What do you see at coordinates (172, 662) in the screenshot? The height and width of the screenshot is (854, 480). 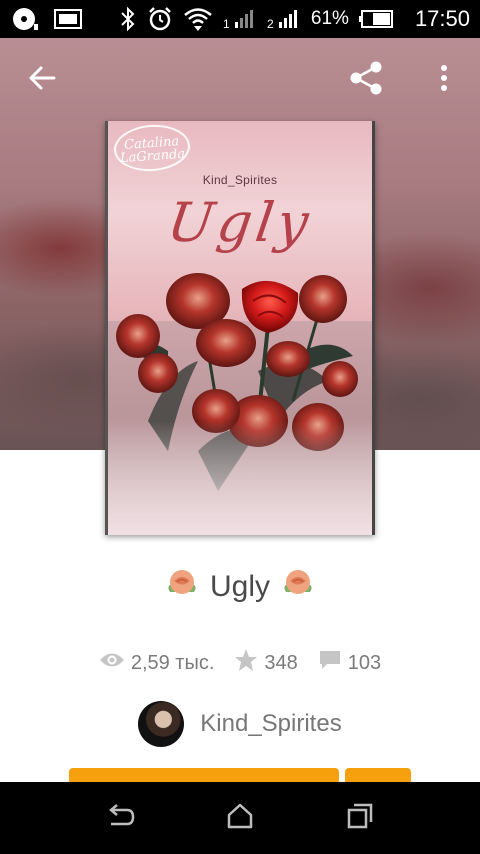 I see `reads-count: 2,59 тыс.` at bounding box center [172, 662].